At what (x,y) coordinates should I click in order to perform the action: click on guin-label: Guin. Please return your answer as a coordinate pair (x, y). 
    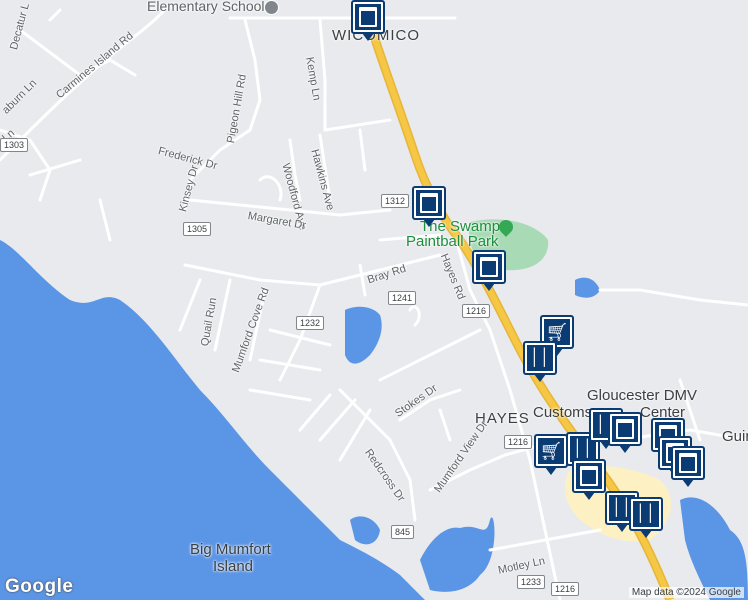
    Looking at the image, I should click on (735, 436).